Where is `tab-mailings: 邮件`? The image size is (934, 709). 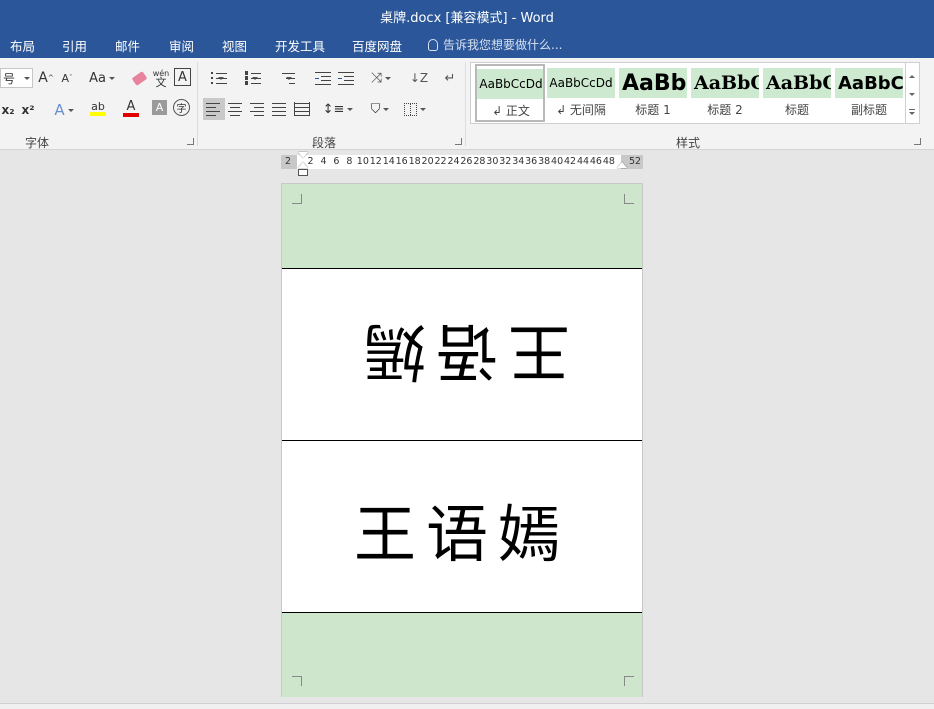 tab-mailings: 邮件 is located at coordinates (127, 45).